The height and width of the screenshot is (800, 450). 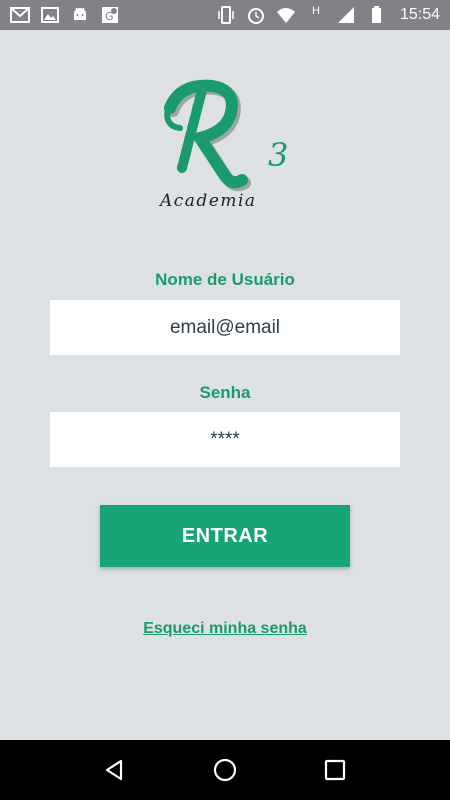 What do you see at coordinates (225, 327) in the screenshot?
I see `username-input` at bounding box center [225, 327].